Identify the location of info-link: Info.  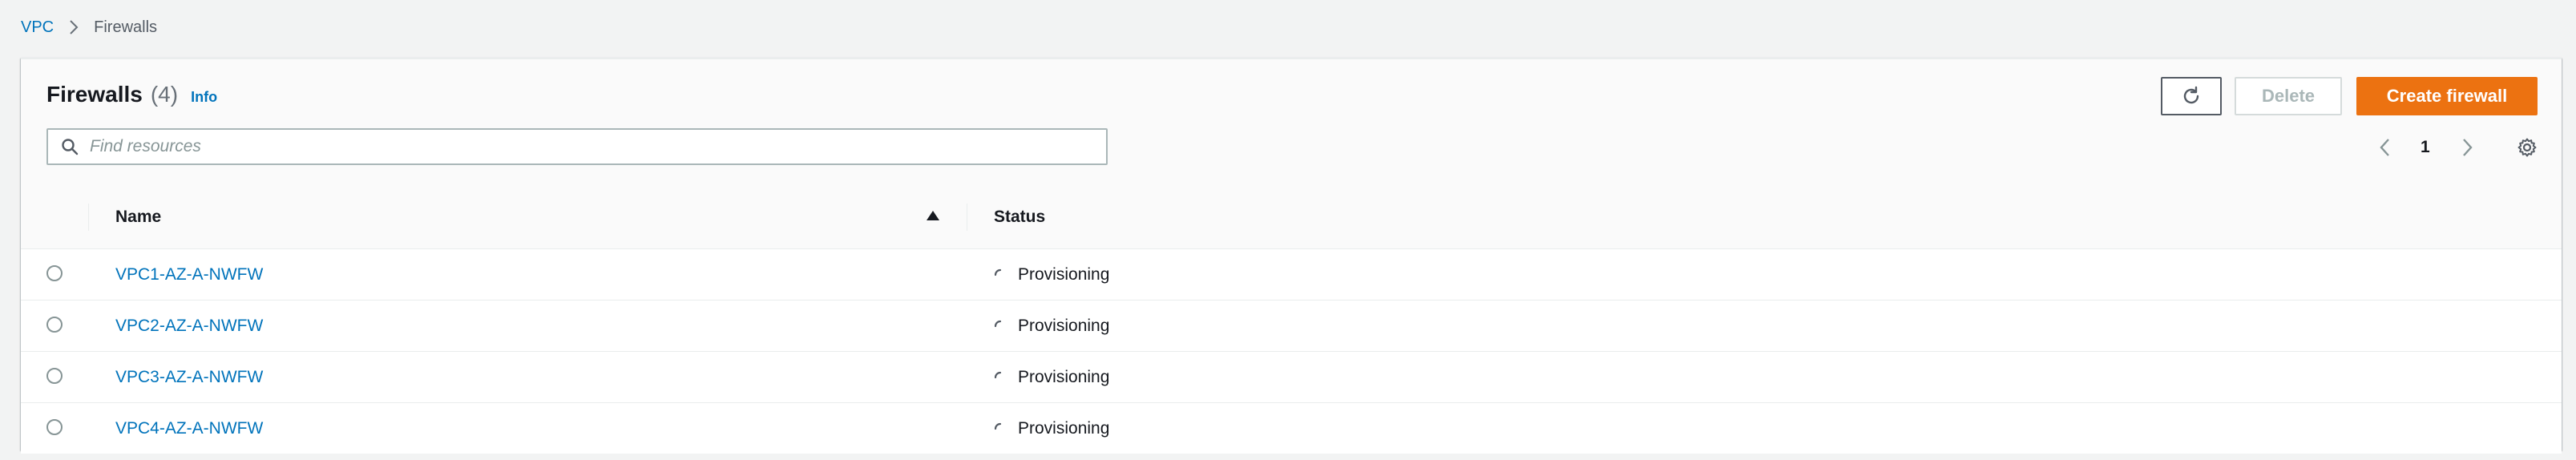
(204, 97).